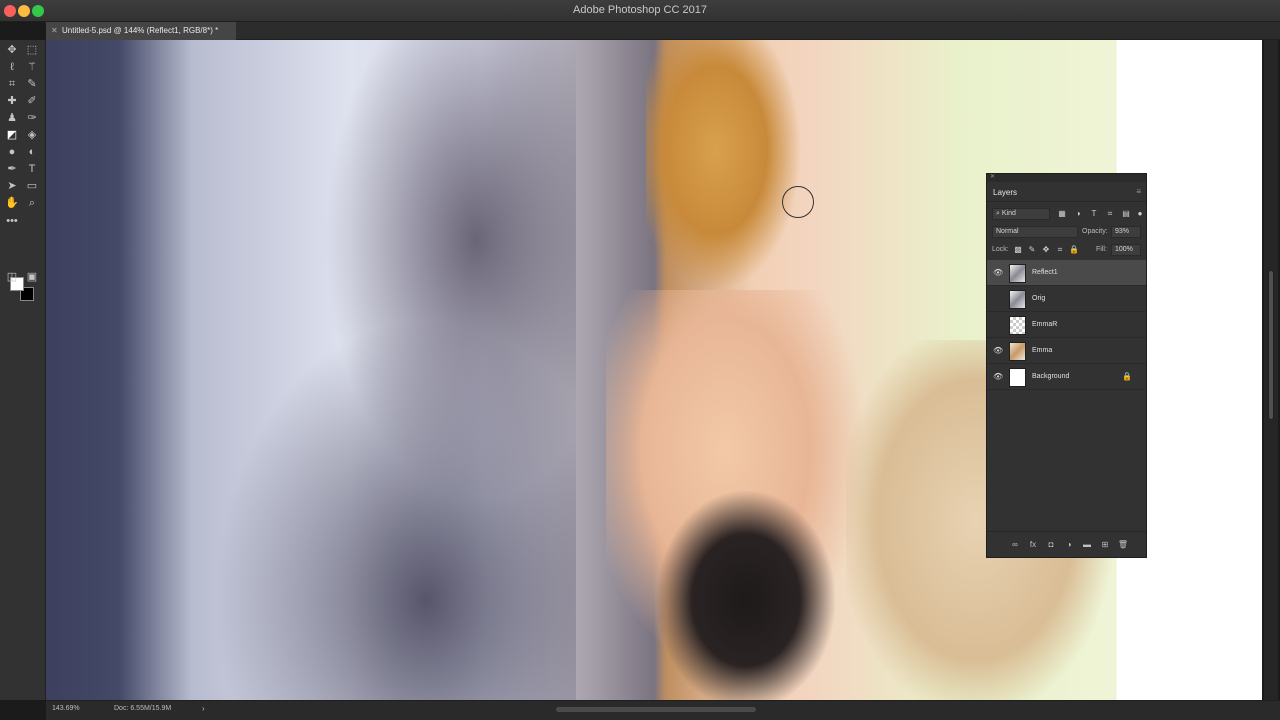 This screenshot has height=720, width=1280. I want to click on photo-hair-region, so click(726, 175).